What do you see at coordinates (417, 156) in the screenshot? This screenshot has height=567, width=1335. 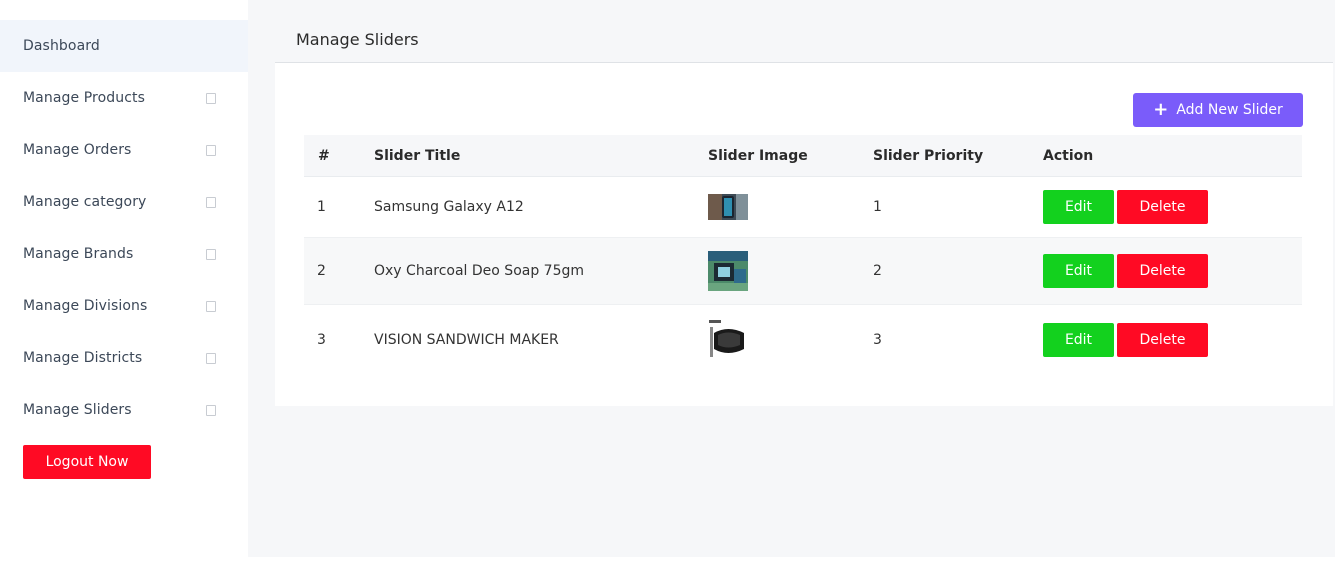 I see `column-header-title: Slider Title` at bounding box center [417, 156].